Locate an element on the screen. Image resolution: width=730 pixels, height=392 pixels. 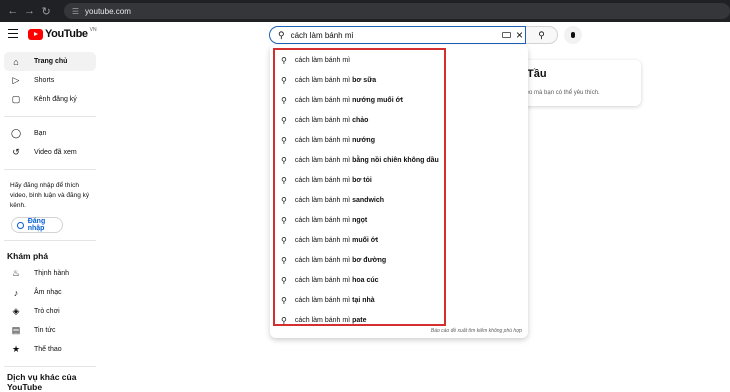
trophy-icon: ★ is located at coordinates (16, 349).